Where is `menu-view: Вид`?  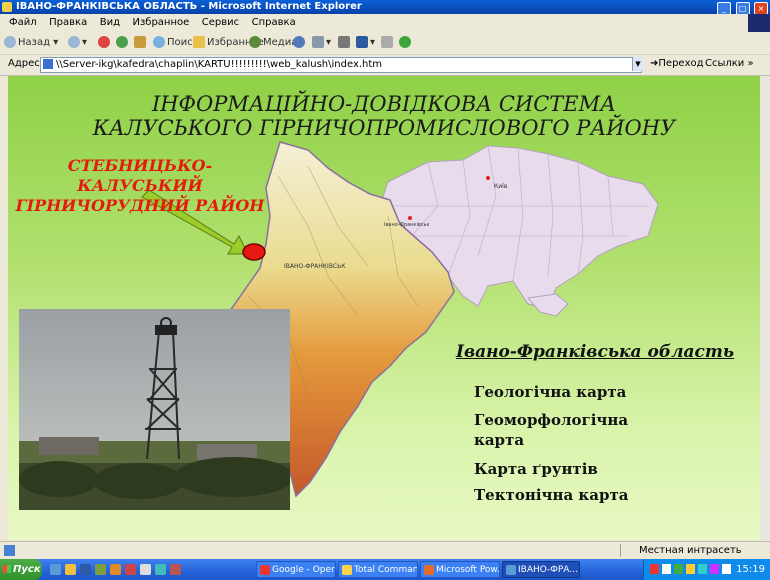 menu-view: Вид is located at coordinates (110, 23).